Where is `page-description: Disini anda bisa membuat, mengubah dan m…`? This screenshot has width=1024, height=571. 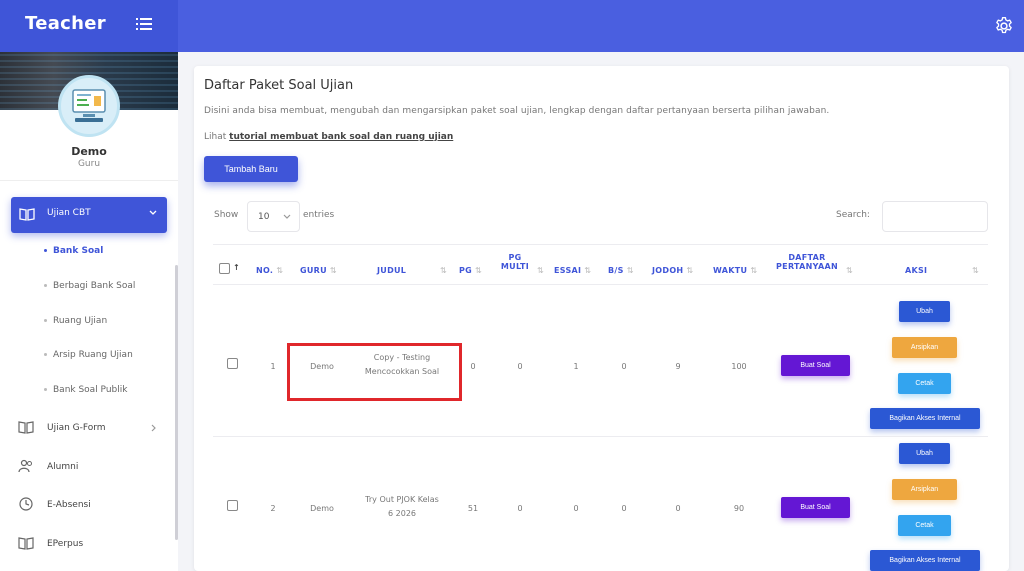 page-description: Disini anda bisa membuat, mengubah dan m… is located at coordinates (517, 111).